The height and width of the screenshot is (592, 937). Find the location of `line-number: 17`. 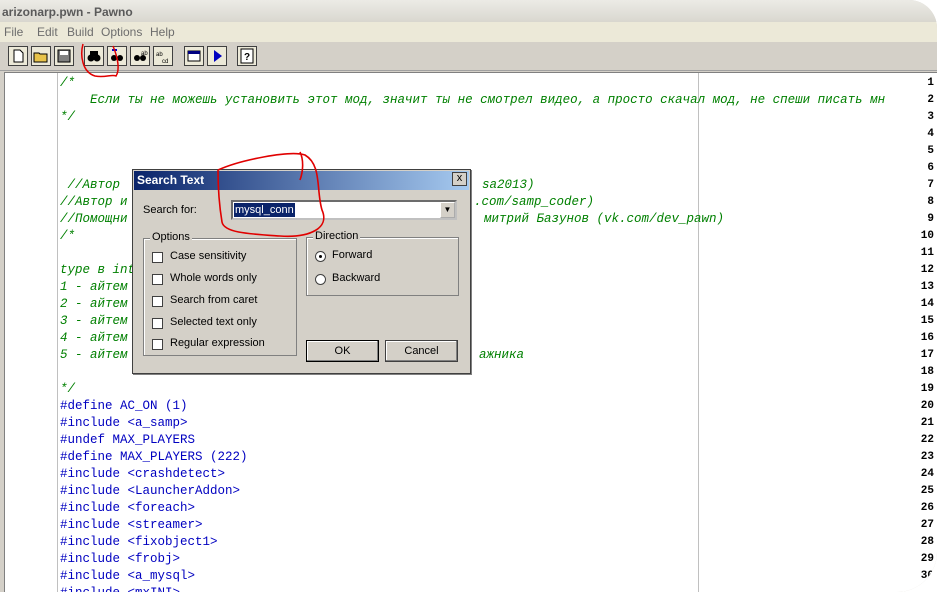

line-number: 17 is located at coordinates (927, 355).